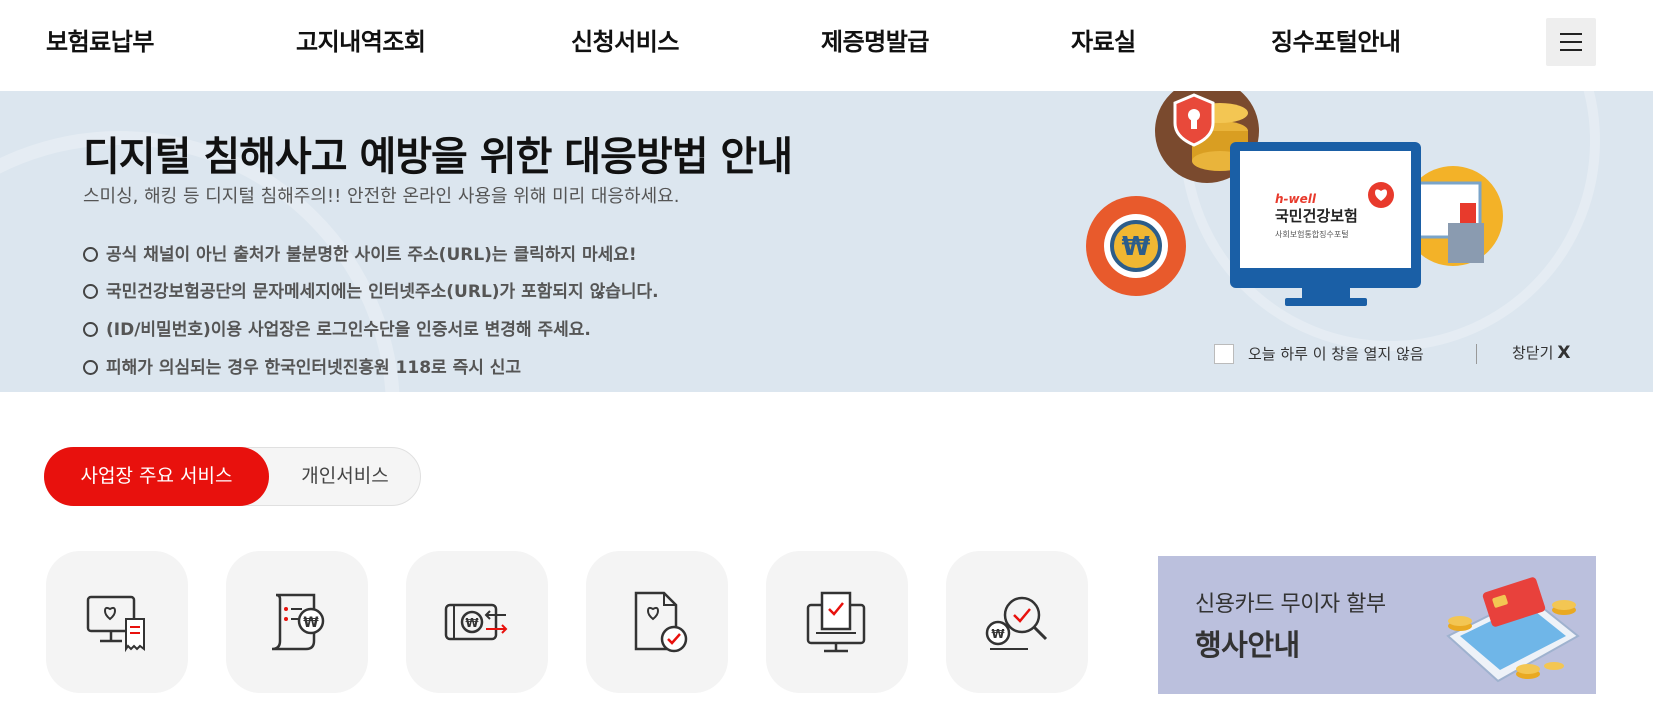 The width and height of the screenshot is (1653, 701). What do you see at coordinates (361, 39) in the screenshot?
I see `nav-item-notice-inquiry: 고지내역조회` at bounding box center [361, 39].